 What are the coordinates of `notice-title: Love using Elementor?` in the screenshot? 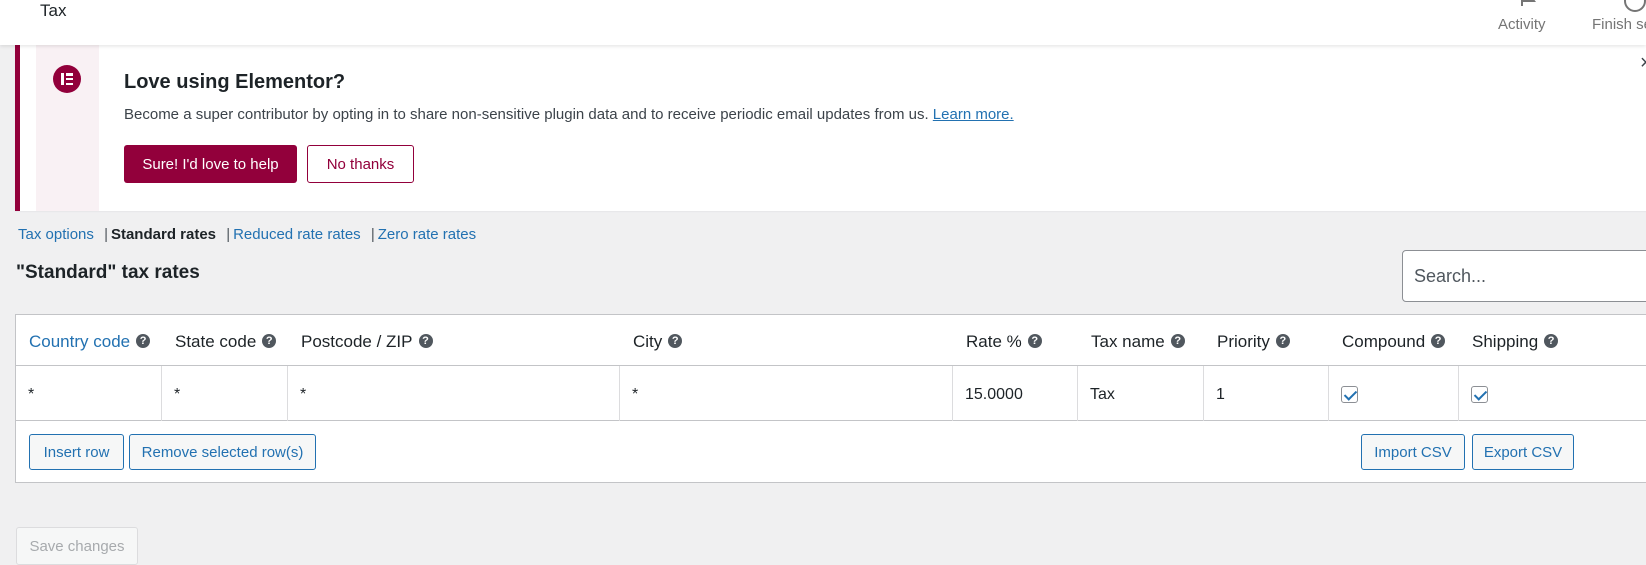 It's located at (235, 82).